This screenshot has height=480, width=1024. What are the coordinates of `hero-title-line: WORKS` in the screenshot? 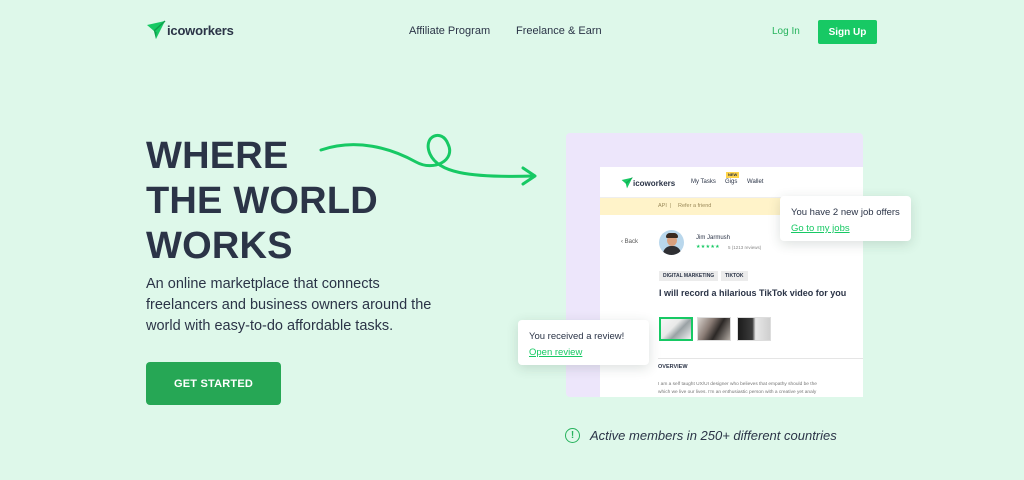 It's located at (219, 246).